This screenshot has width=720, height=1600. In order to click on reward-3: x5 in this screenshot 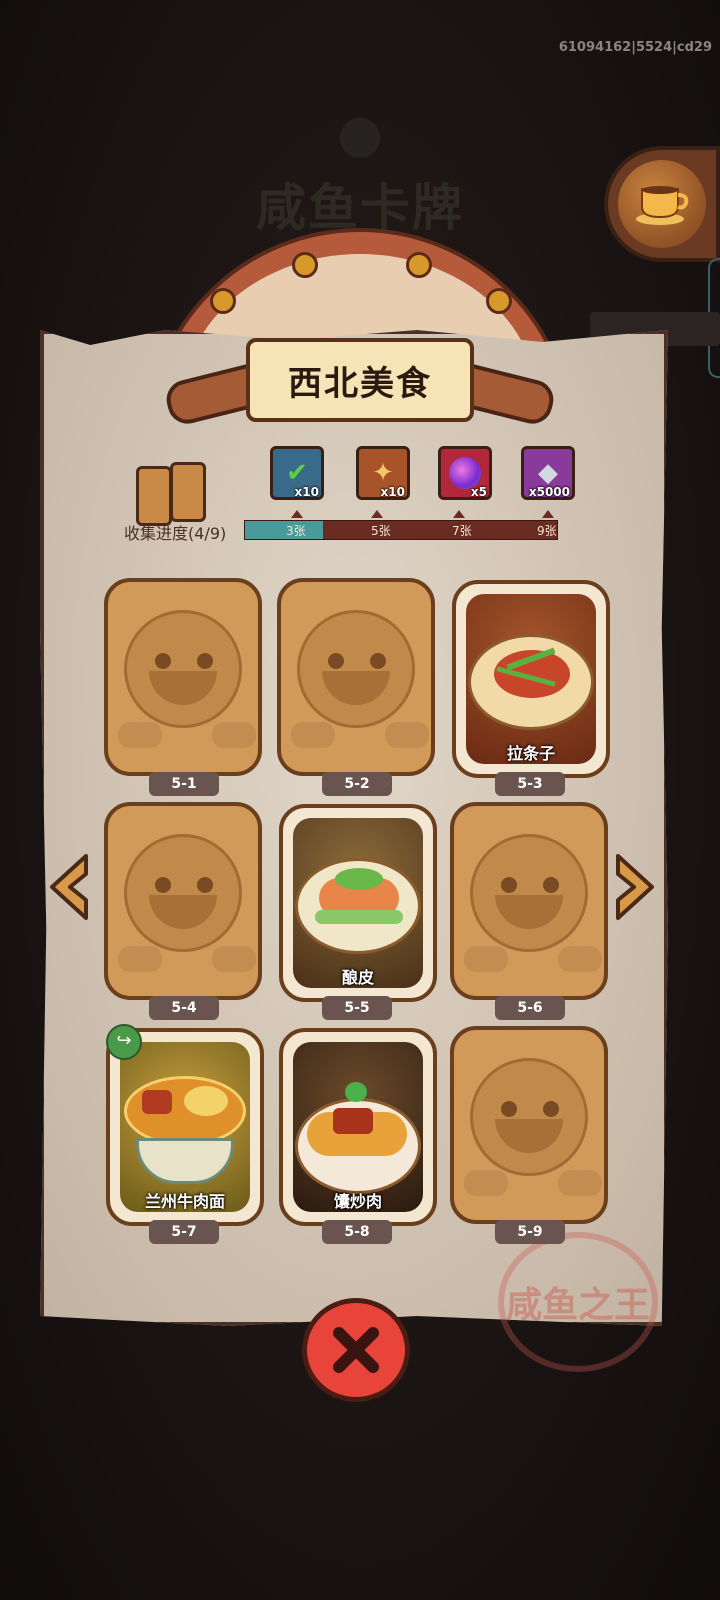, I will do `click(465, 473)`.